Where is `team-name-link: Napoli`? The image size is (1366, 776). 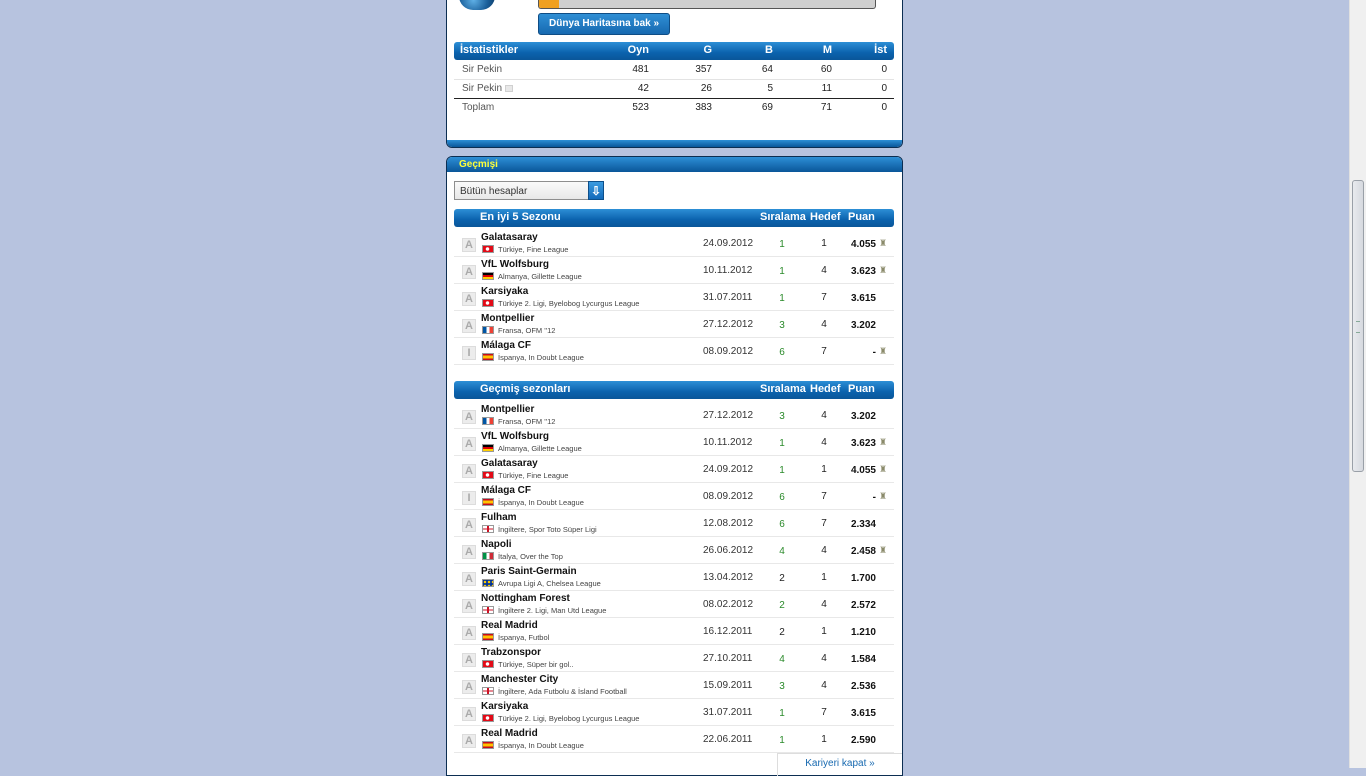 team-name-link: Napoli is located at coordinates (496, 544).